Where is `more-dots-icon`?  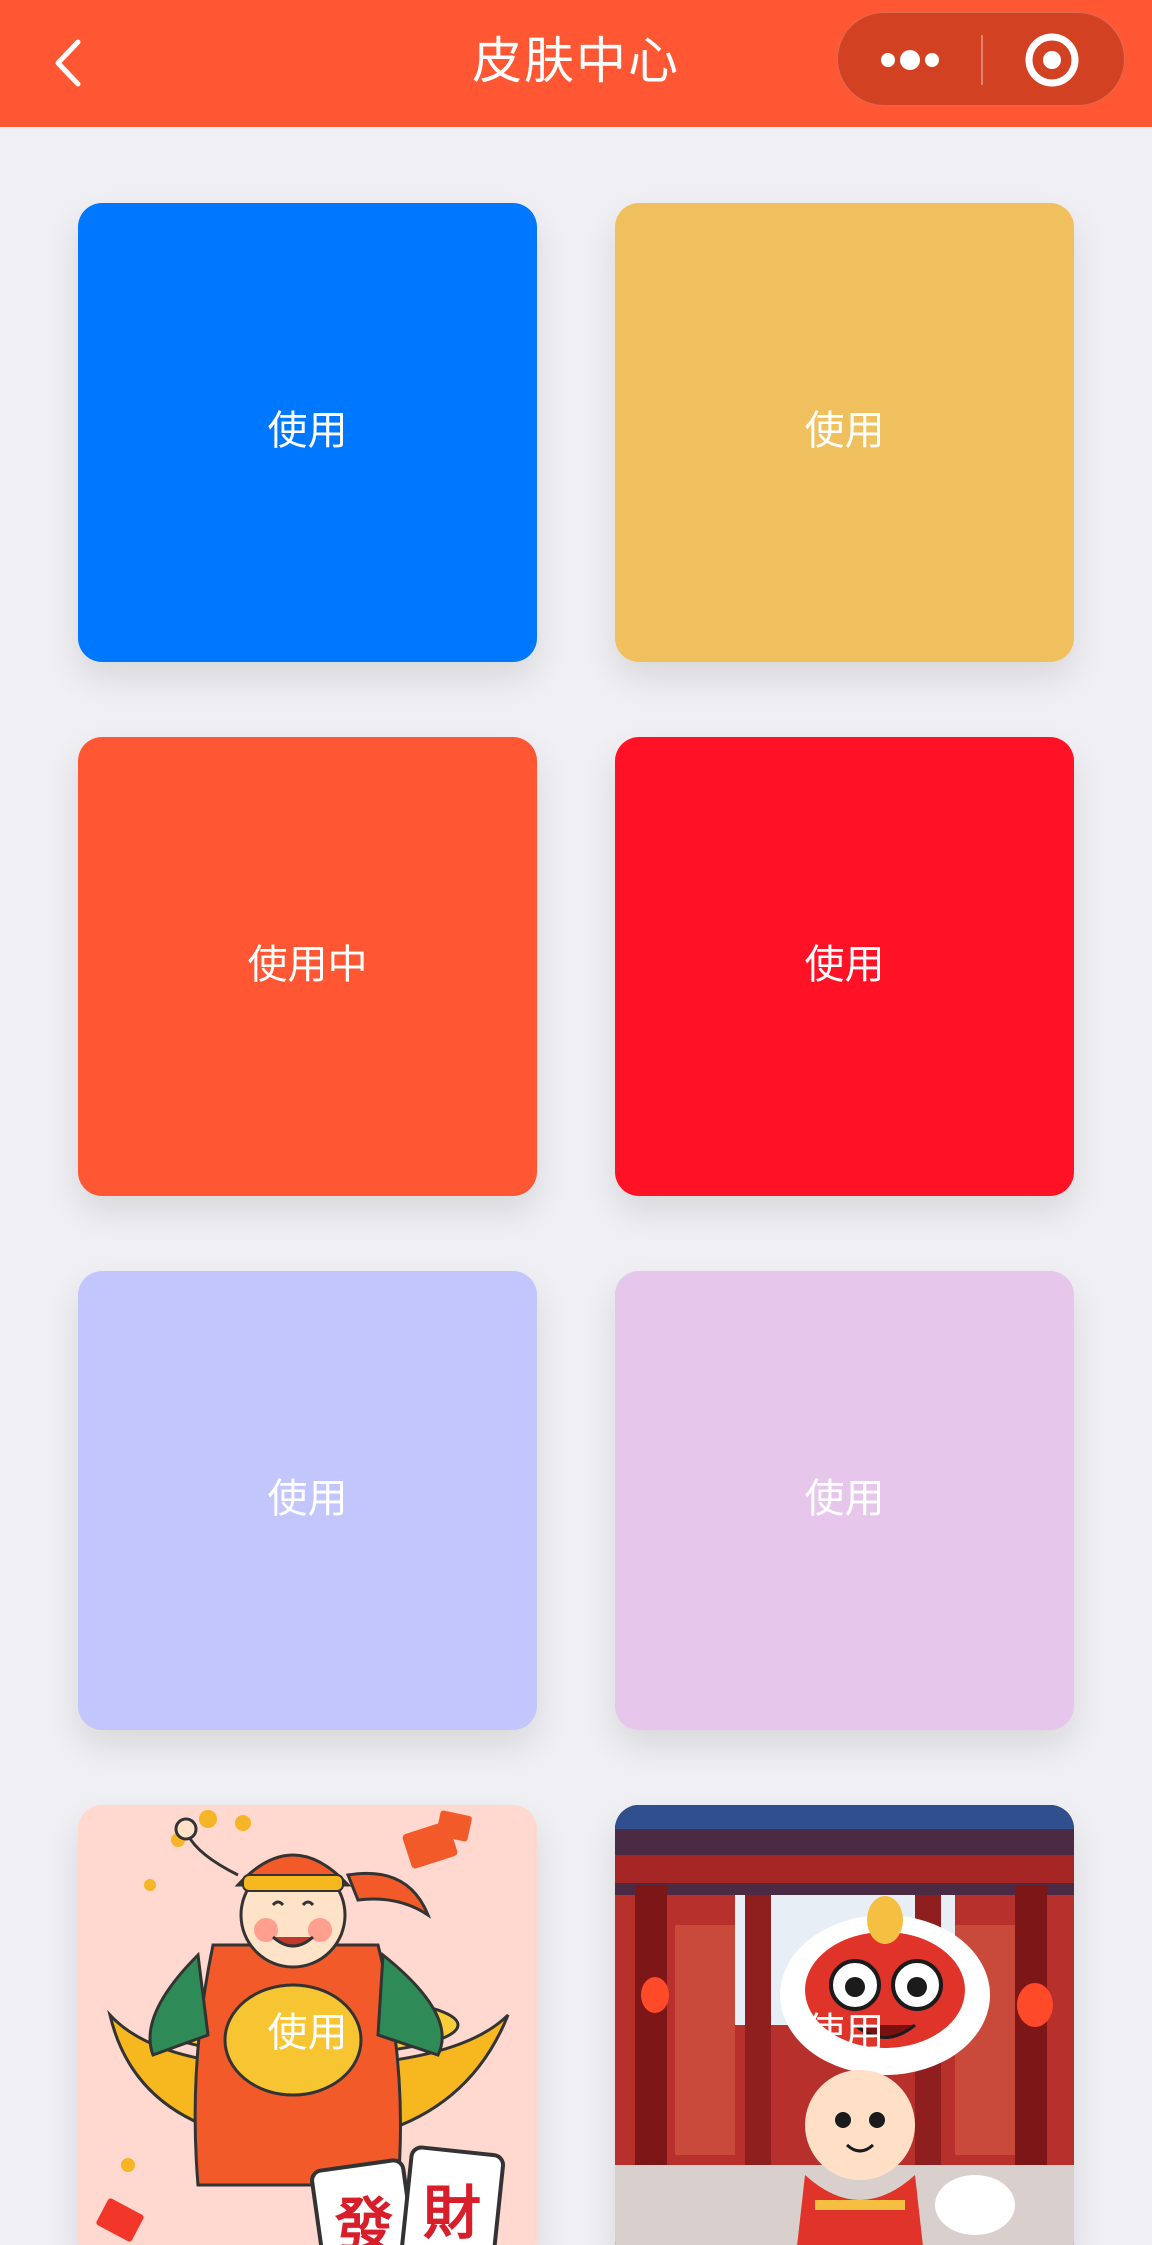 more-dots-icon is located at coordinates (910, 60).